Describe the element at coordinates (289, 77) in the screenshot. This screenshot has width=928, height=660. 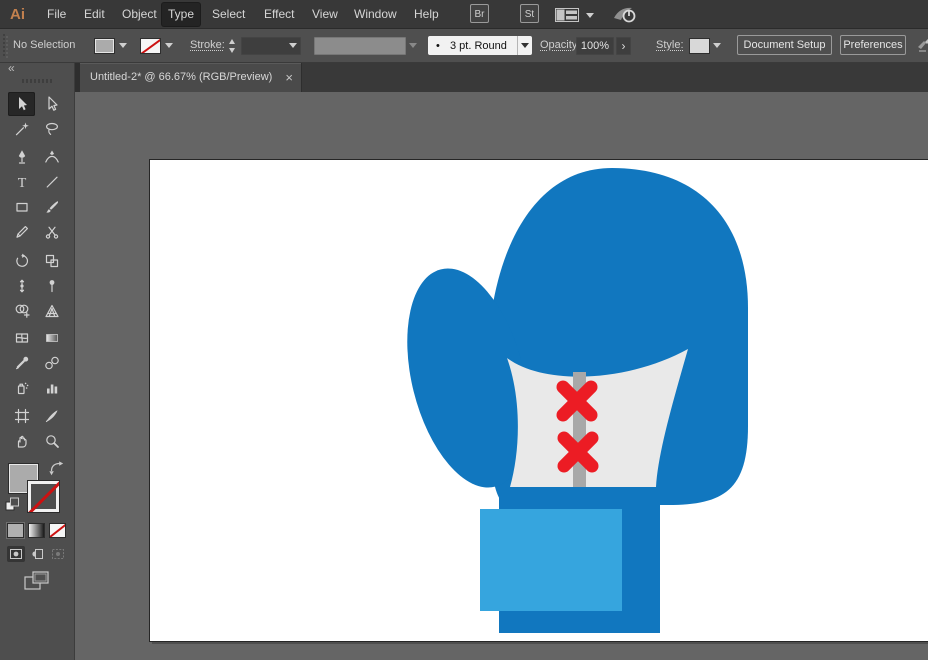
I see `tab-close-icon: ×` at that location.